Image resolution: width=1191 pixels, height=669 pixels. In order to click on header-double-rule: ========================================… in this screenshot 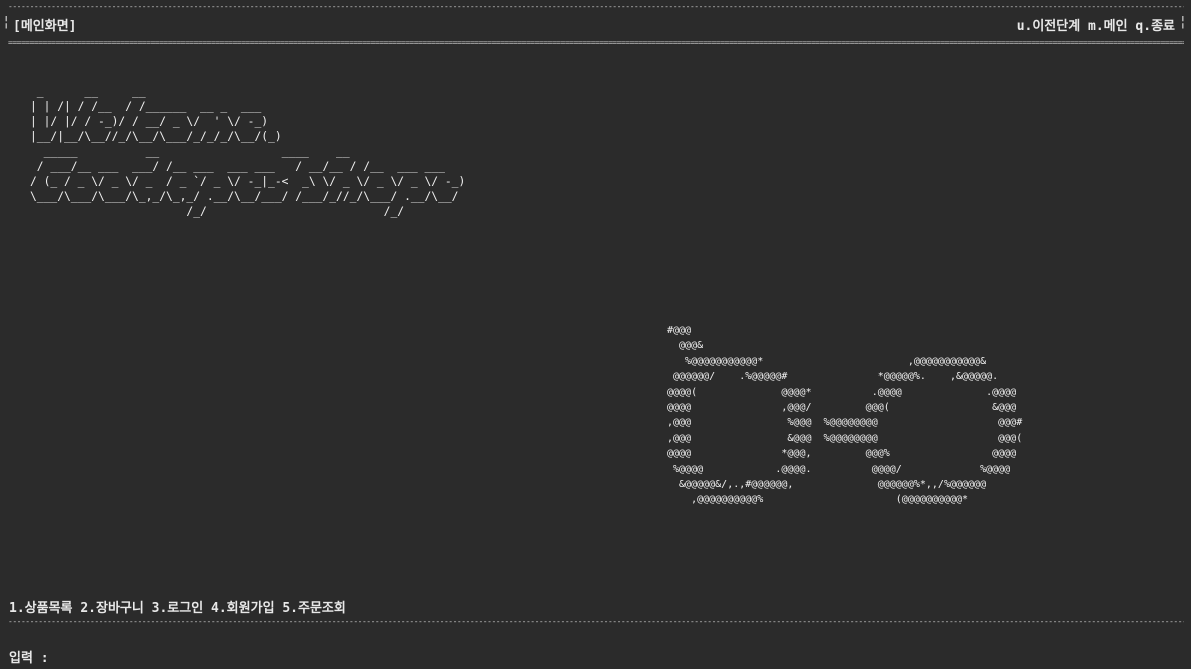, I will do `click(596, 43)`.